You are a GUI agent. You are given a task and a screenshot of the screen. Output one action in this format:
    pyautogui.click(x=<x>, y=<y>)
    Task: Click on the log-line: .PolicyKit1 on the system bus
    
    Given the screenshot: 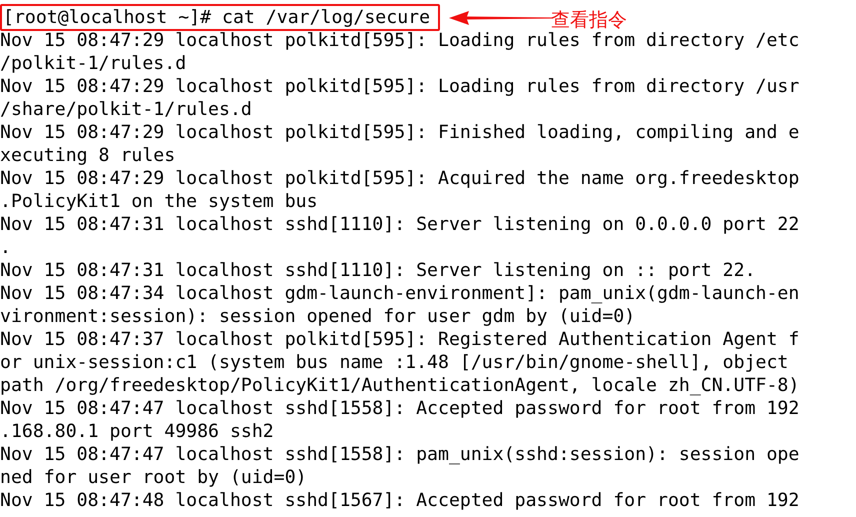 What is the action you would take?
    pyautogui.click(x=159, y=201)
    